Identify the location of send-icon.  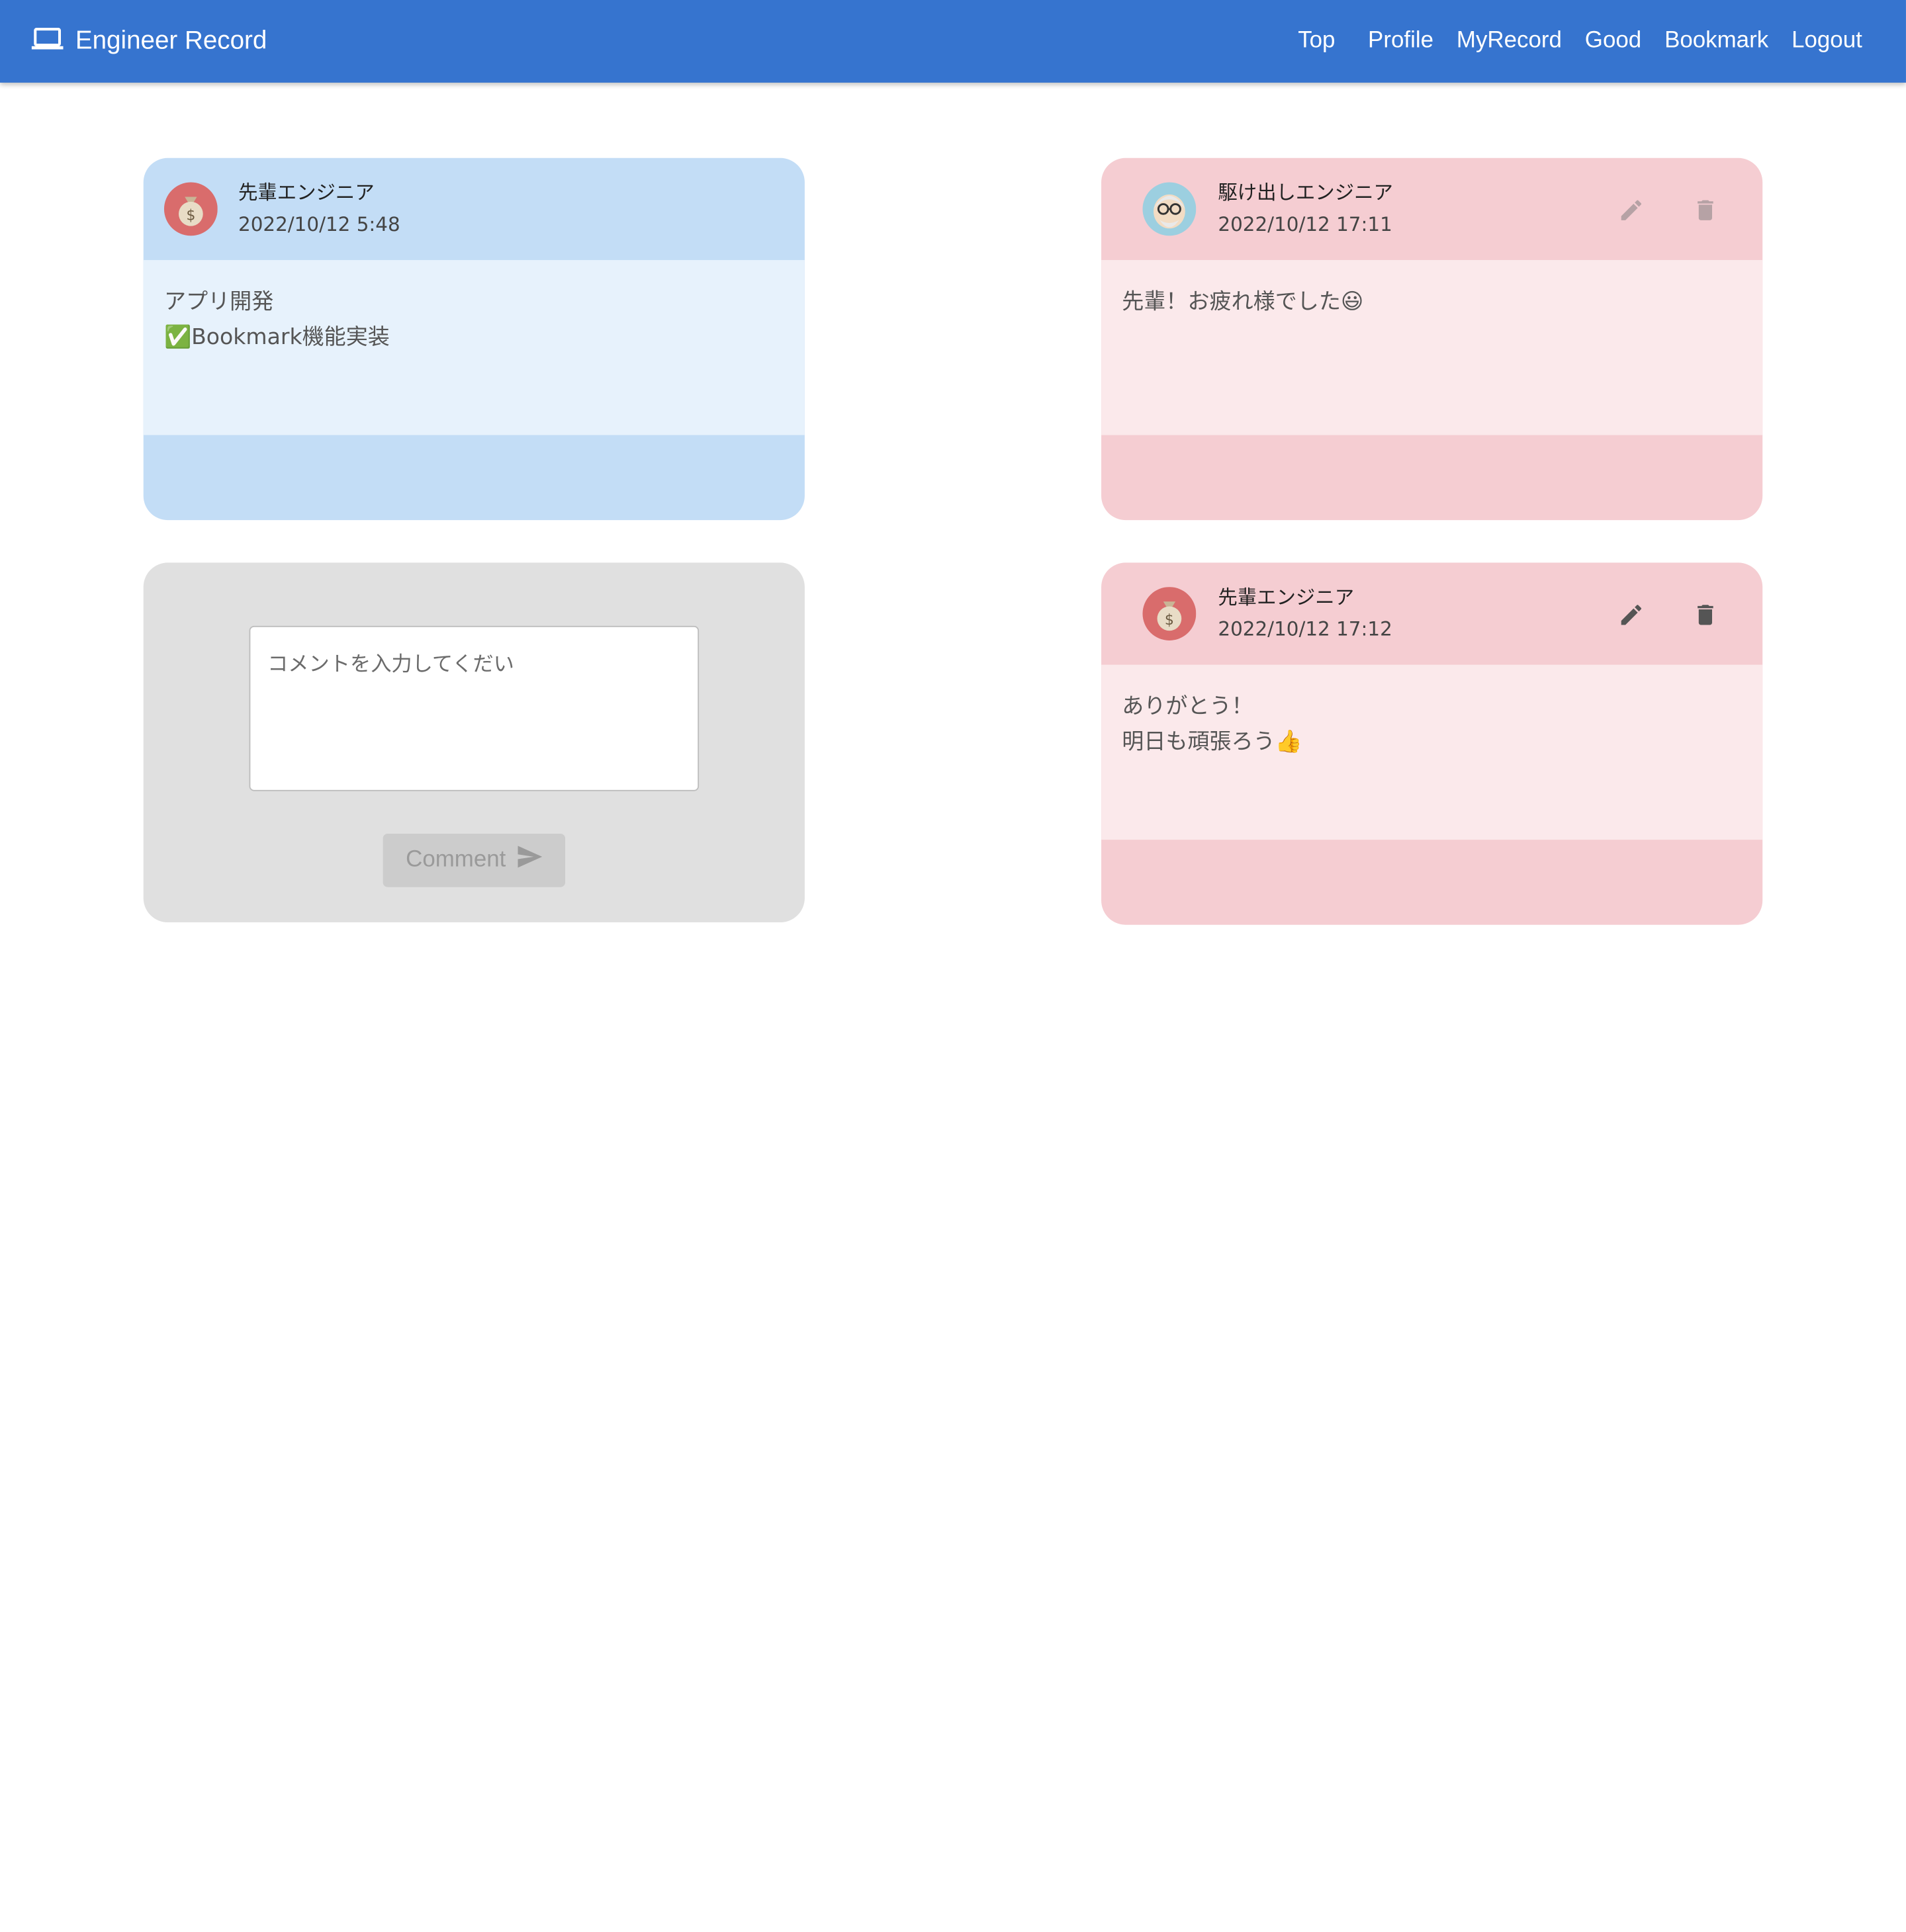
(530, 860).